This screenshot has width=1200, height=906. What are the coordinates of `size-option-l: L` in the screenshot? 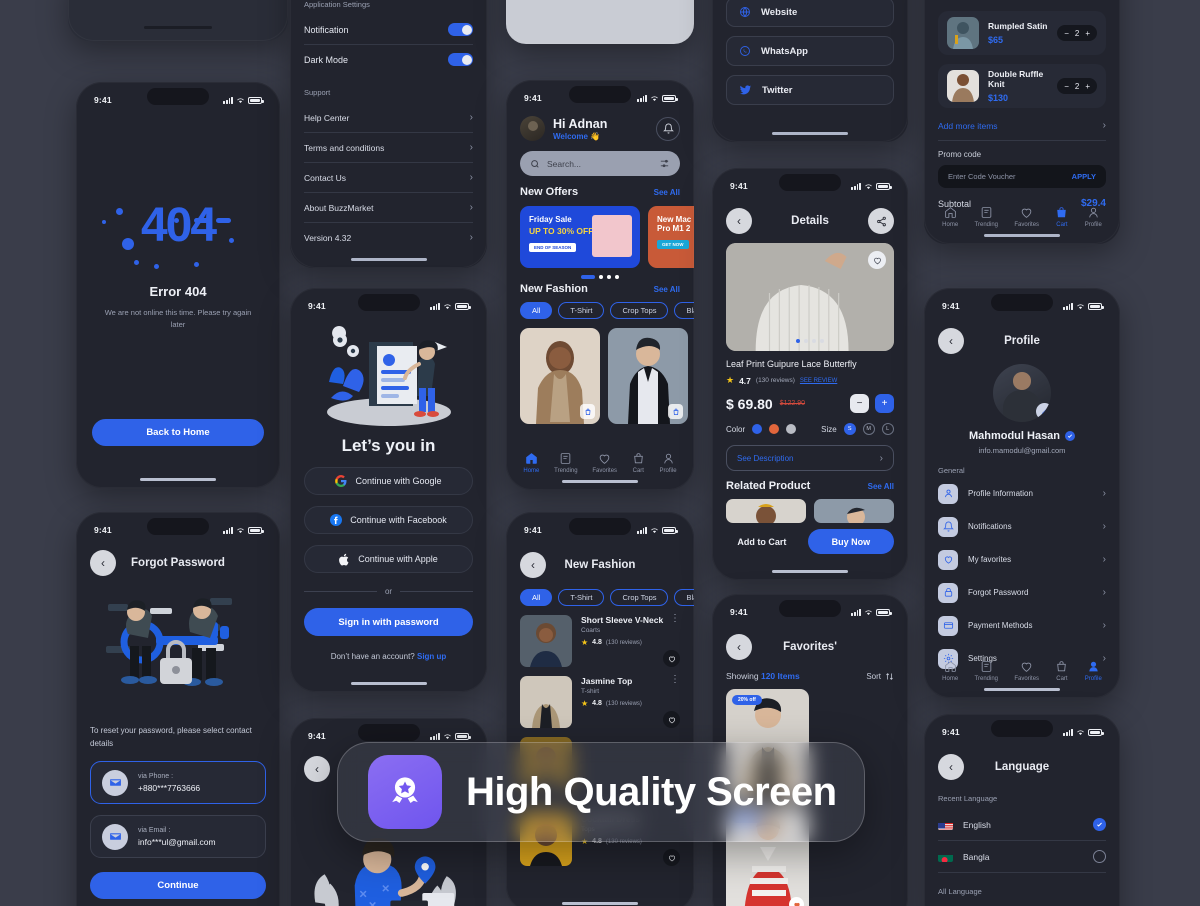 It's located at (887, 429).